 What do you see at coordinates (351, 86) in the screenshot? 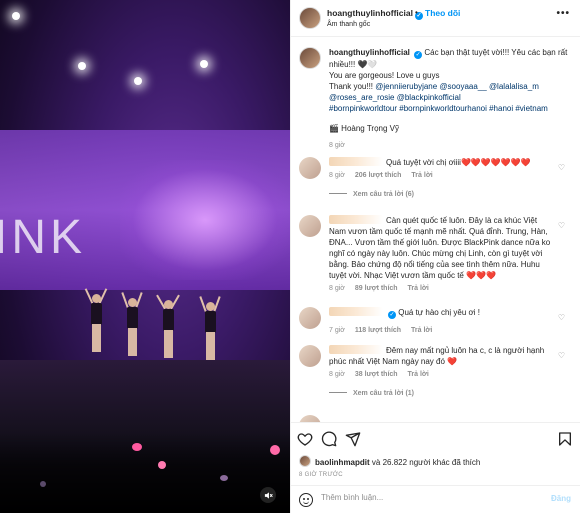
I see `caption-thanks: Thank you!!!` at bounding box center [351, 86].